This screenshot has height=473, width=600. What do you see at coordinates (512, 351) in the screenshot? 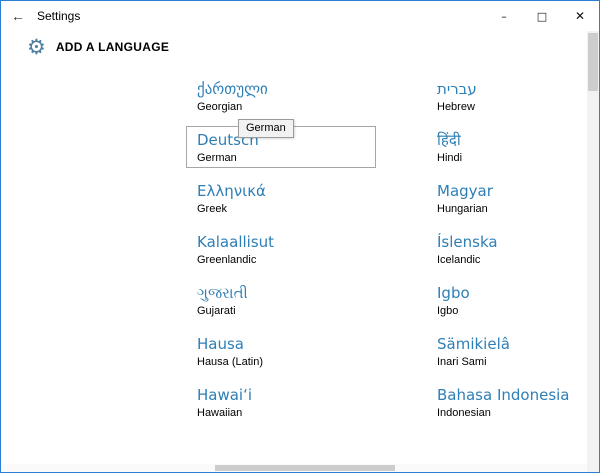
I see `language-tile-inari-sami: Sämikielâ Inari Sami` at bounding box center [512, 351].